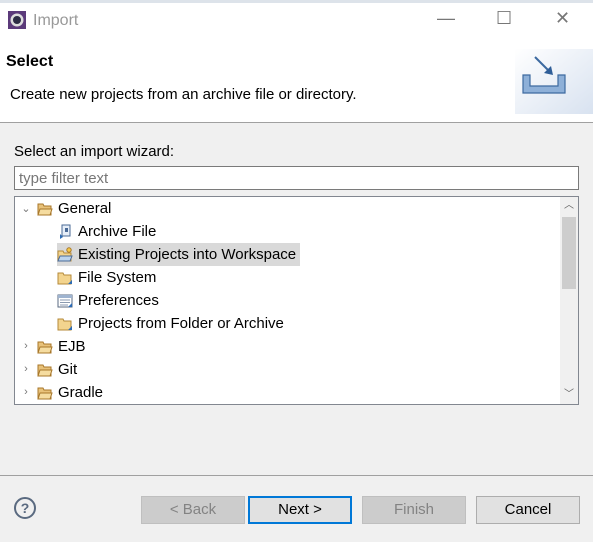 Image resolution: width=593 pixels, height=542 pixels. What do you see at coordinates (118, 300) in the screenshot?
I see `tree-item-label: Preferences` at bounding box center [118, 300].